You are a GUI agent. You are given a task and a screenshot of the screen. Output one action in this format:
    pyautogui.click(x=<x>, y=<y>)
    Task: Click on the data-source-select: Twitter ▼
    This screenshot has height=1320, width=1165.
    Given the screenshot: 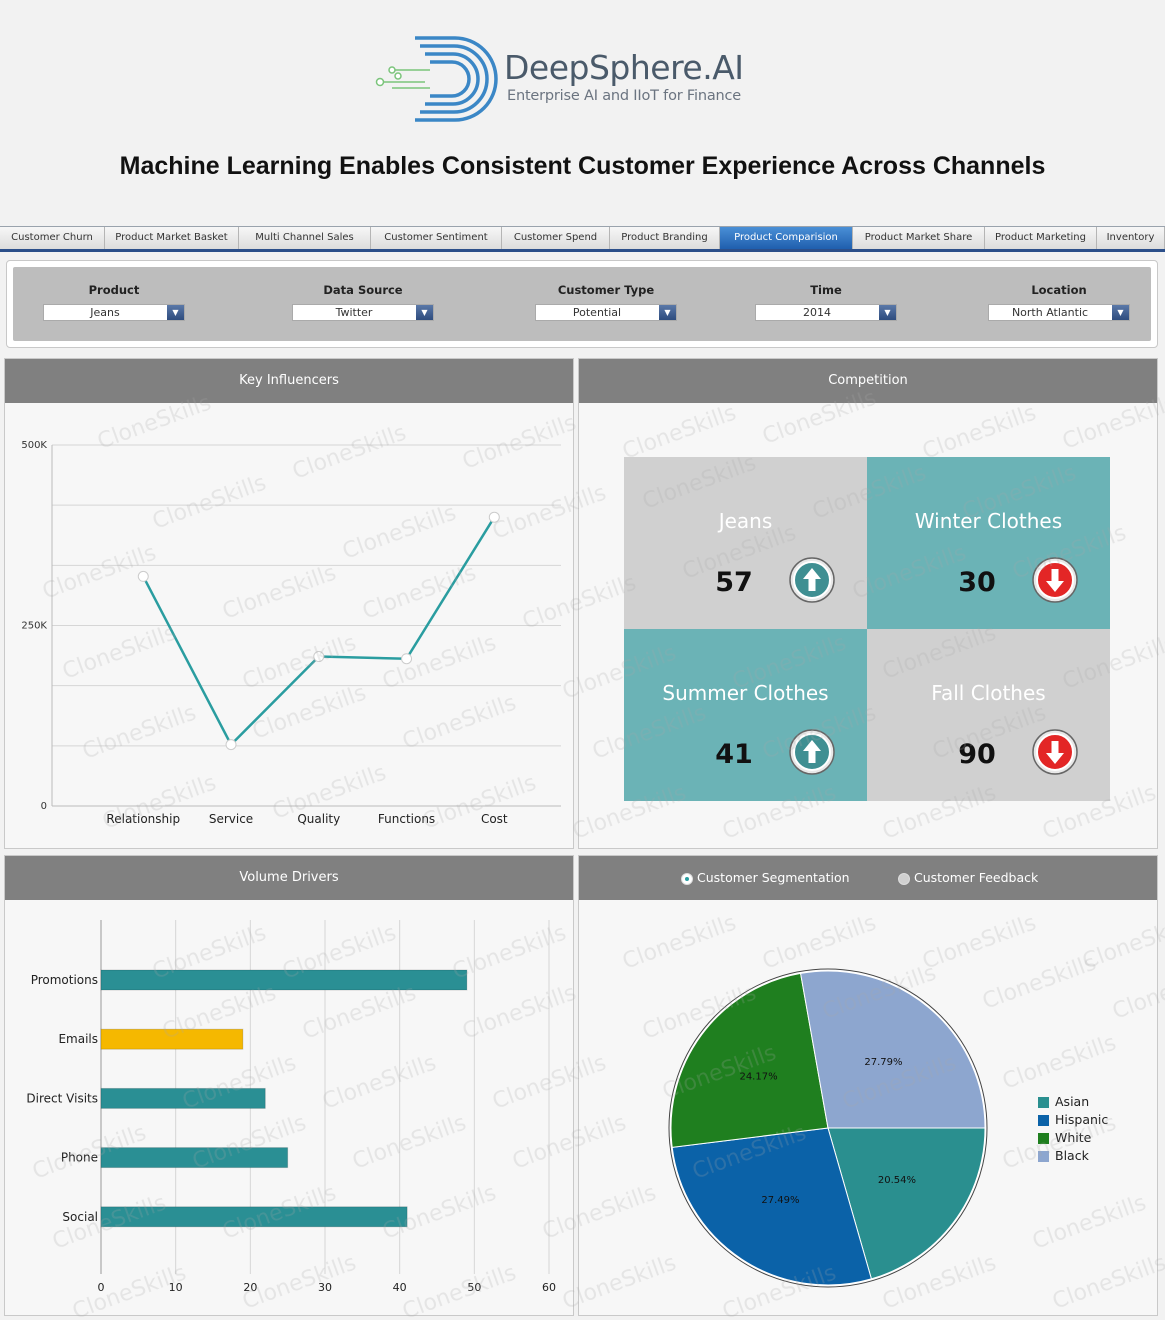 What is the action you would take?
    pyautogui.click(x=363, y=312)
    